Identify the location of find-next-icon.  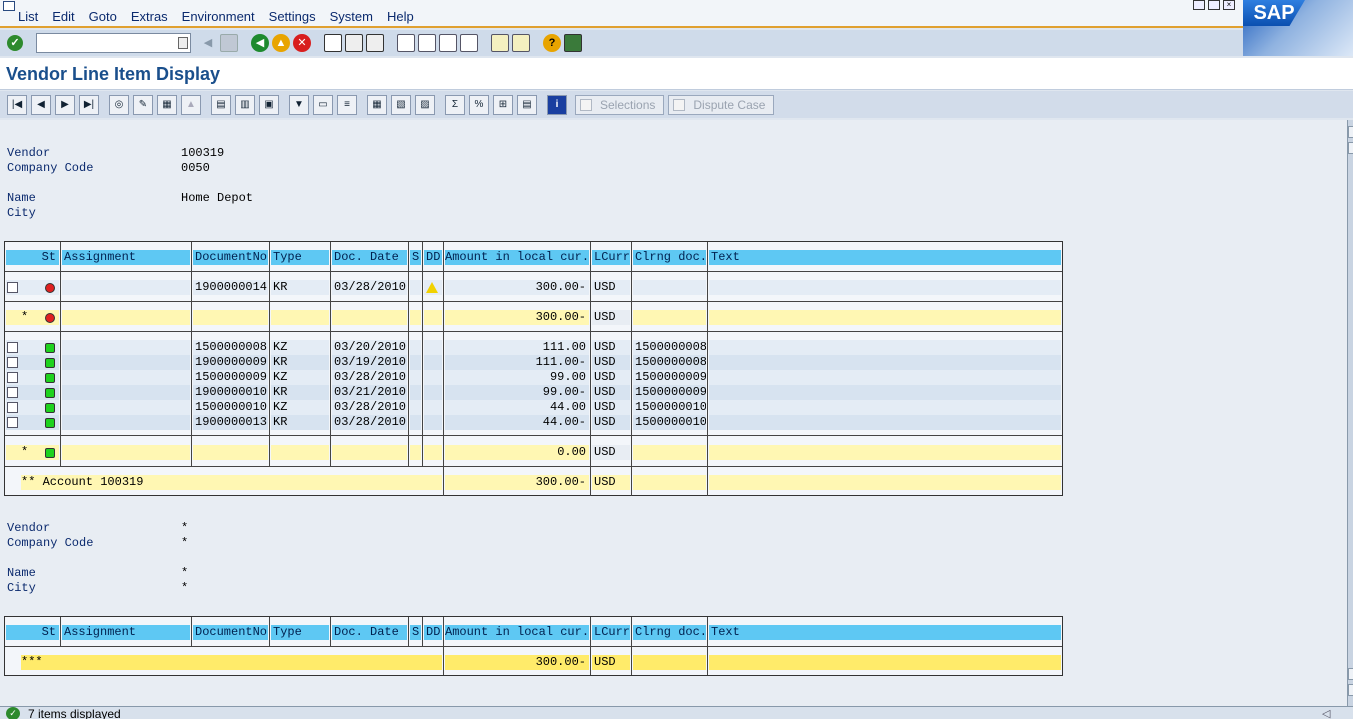
(375, 43).